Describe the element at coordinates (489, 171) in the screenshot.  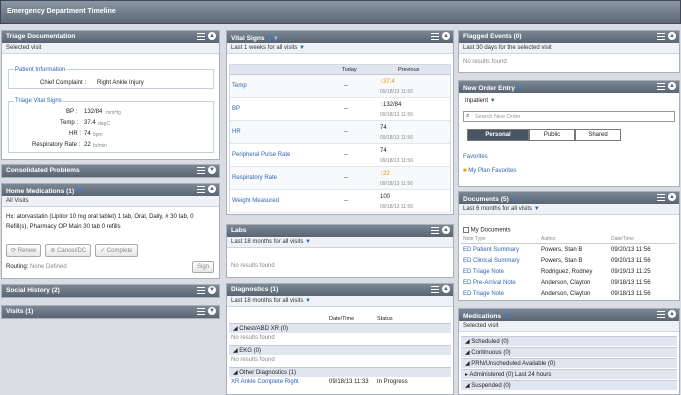
I see `my-plan-favorites: ■ My Plan Favorites` at that location.